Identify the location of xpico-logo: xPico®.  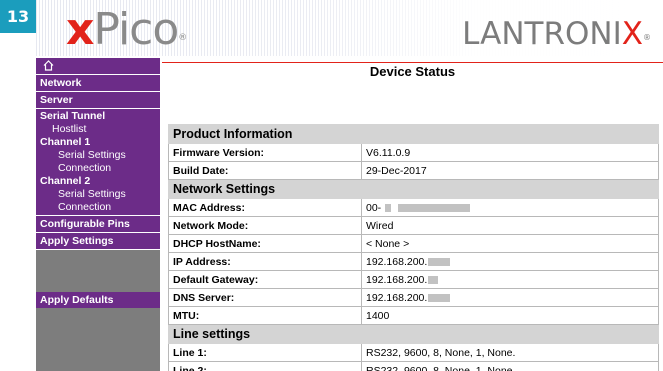
(126, 29).